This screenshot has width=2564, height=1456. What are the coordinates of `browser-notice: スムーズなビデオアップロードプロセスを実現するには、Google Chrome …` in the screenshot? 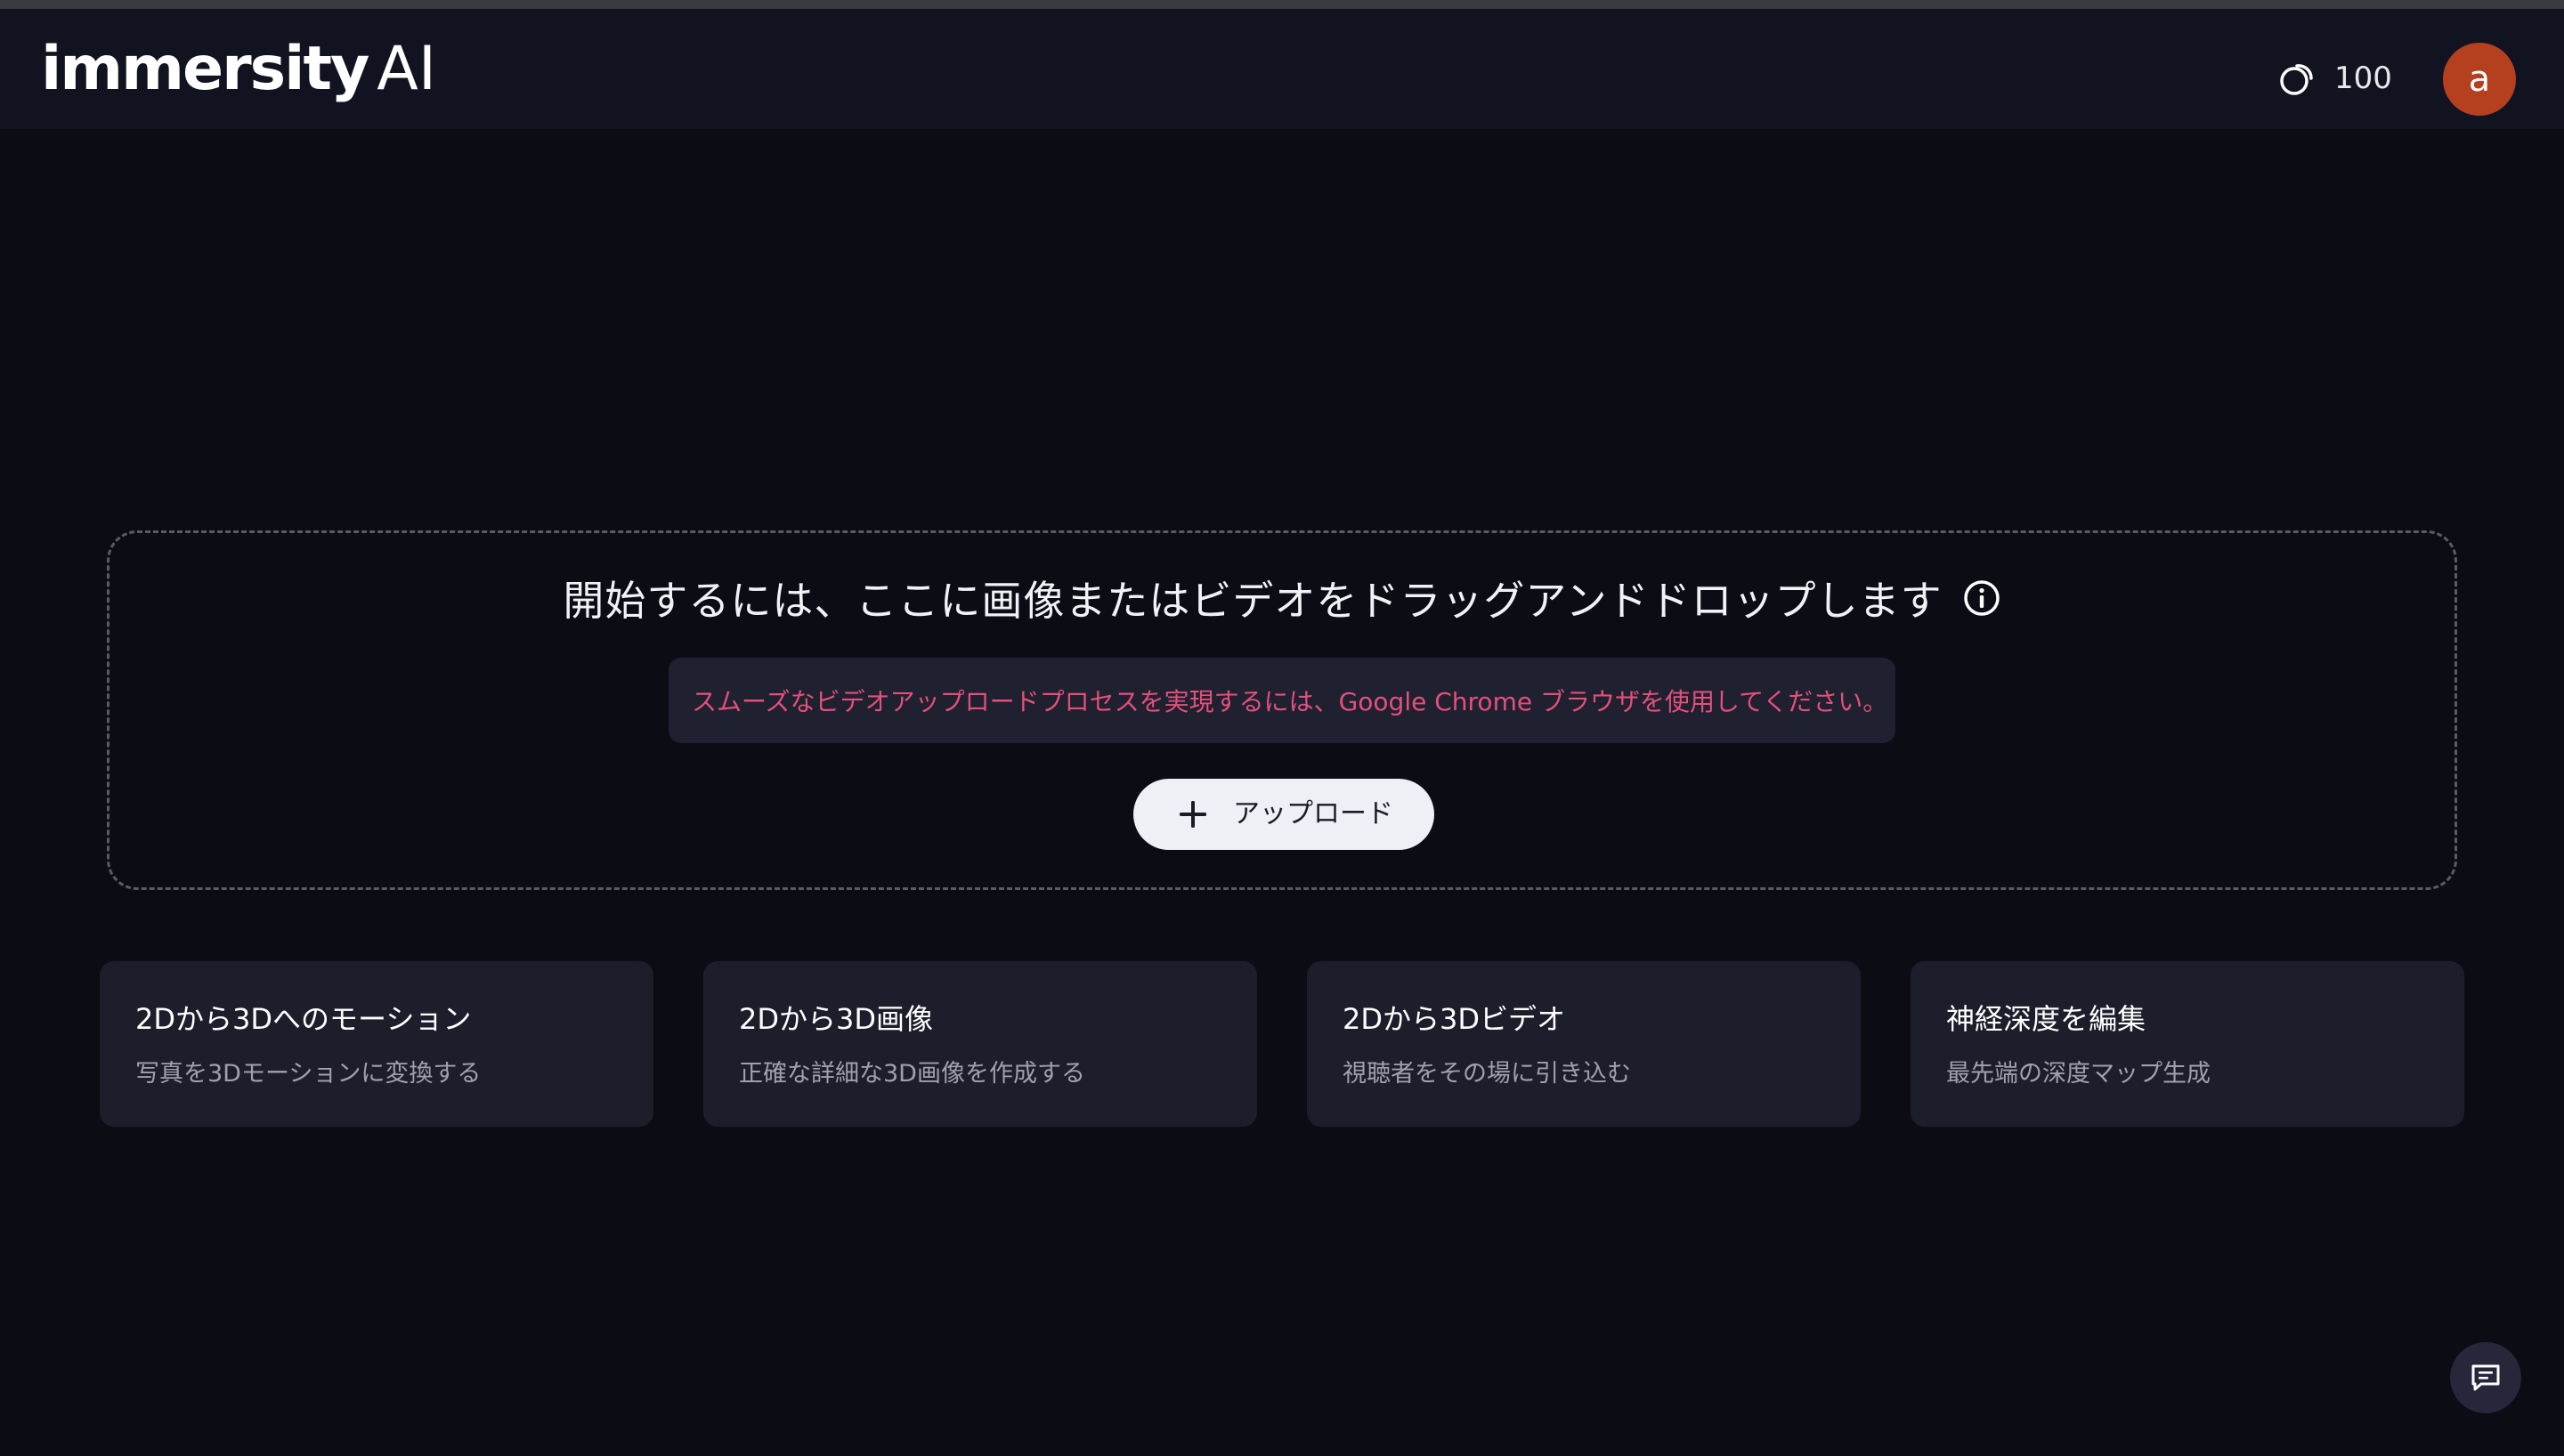 It's located at (1282, 700).